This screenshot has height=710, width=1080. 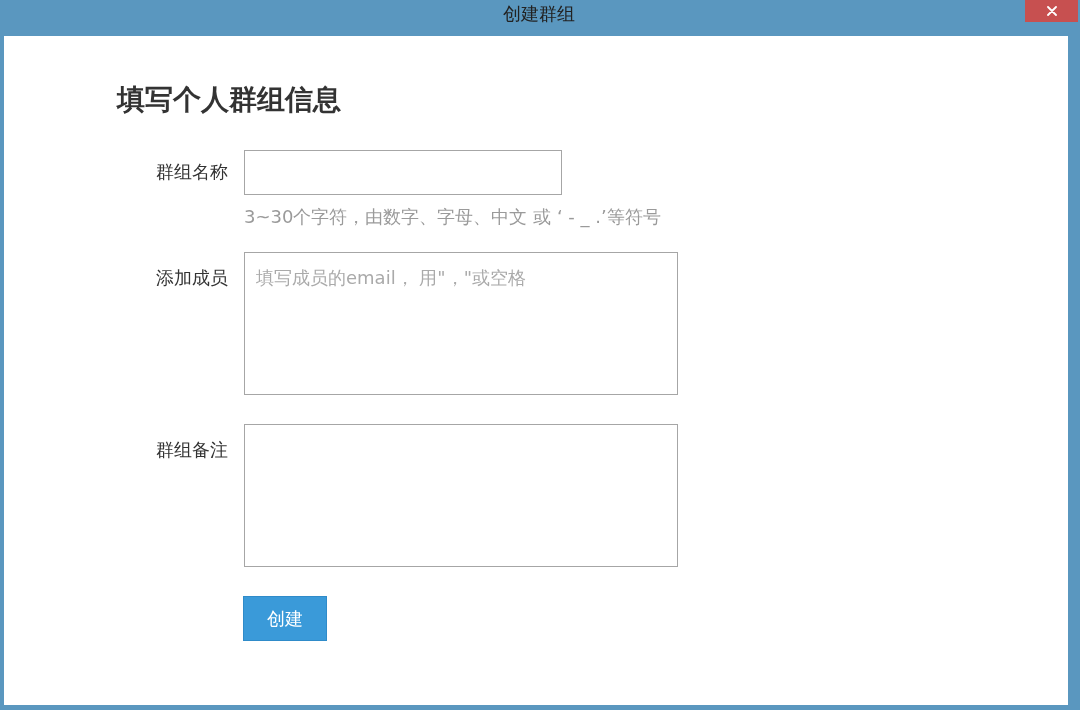 I want to click on field-label: 群组备注, so click(x=192, y=450).